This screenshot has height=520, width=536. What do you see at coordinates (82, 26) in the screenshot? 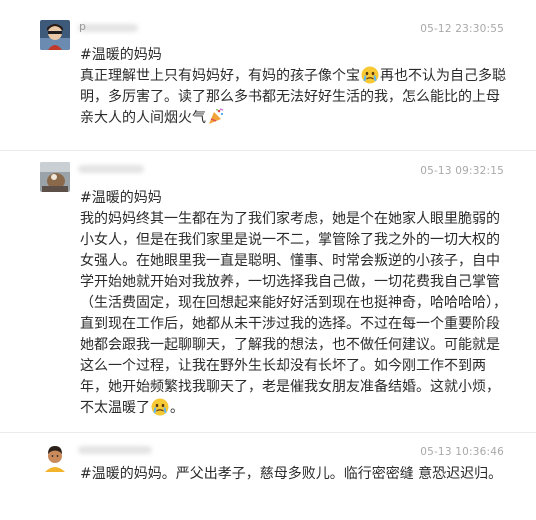
I see `username-fragment: p` at bounding box center [82, 26].